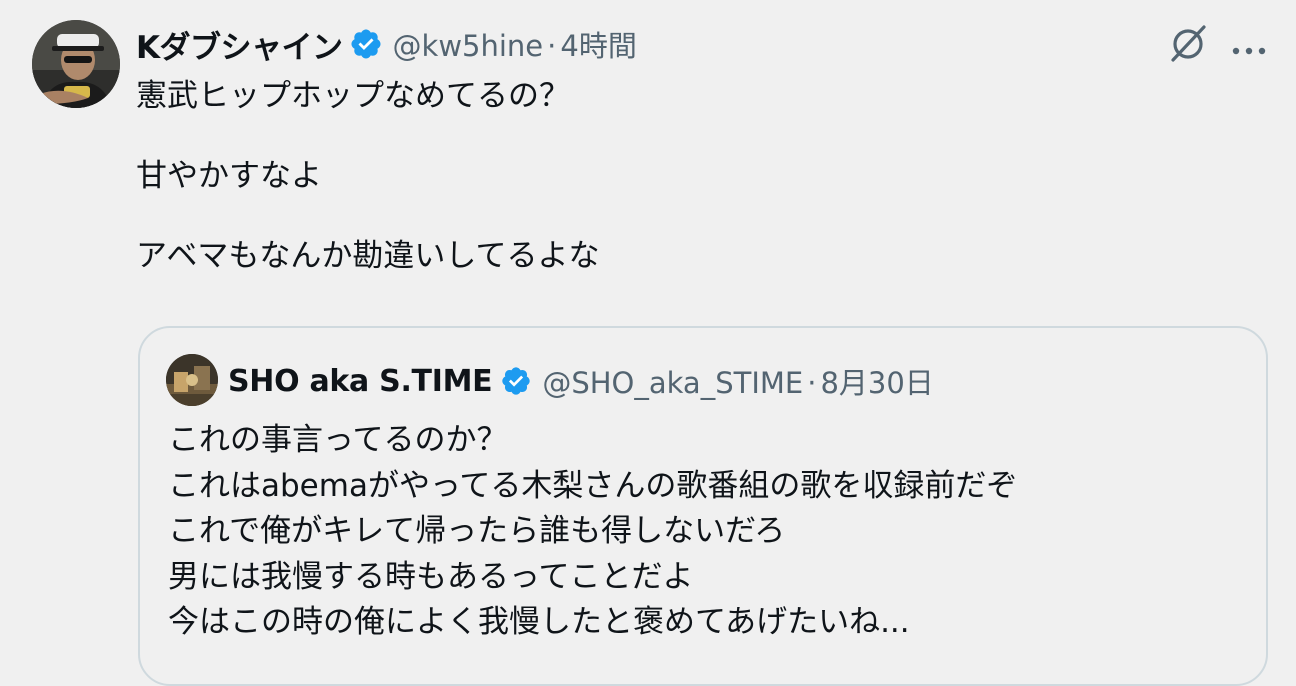 The width and height of the screenshot is (1296, 686). Describe the element at coordinates (1189, 43) in the screenshot. I see `grok-icon` at that location.